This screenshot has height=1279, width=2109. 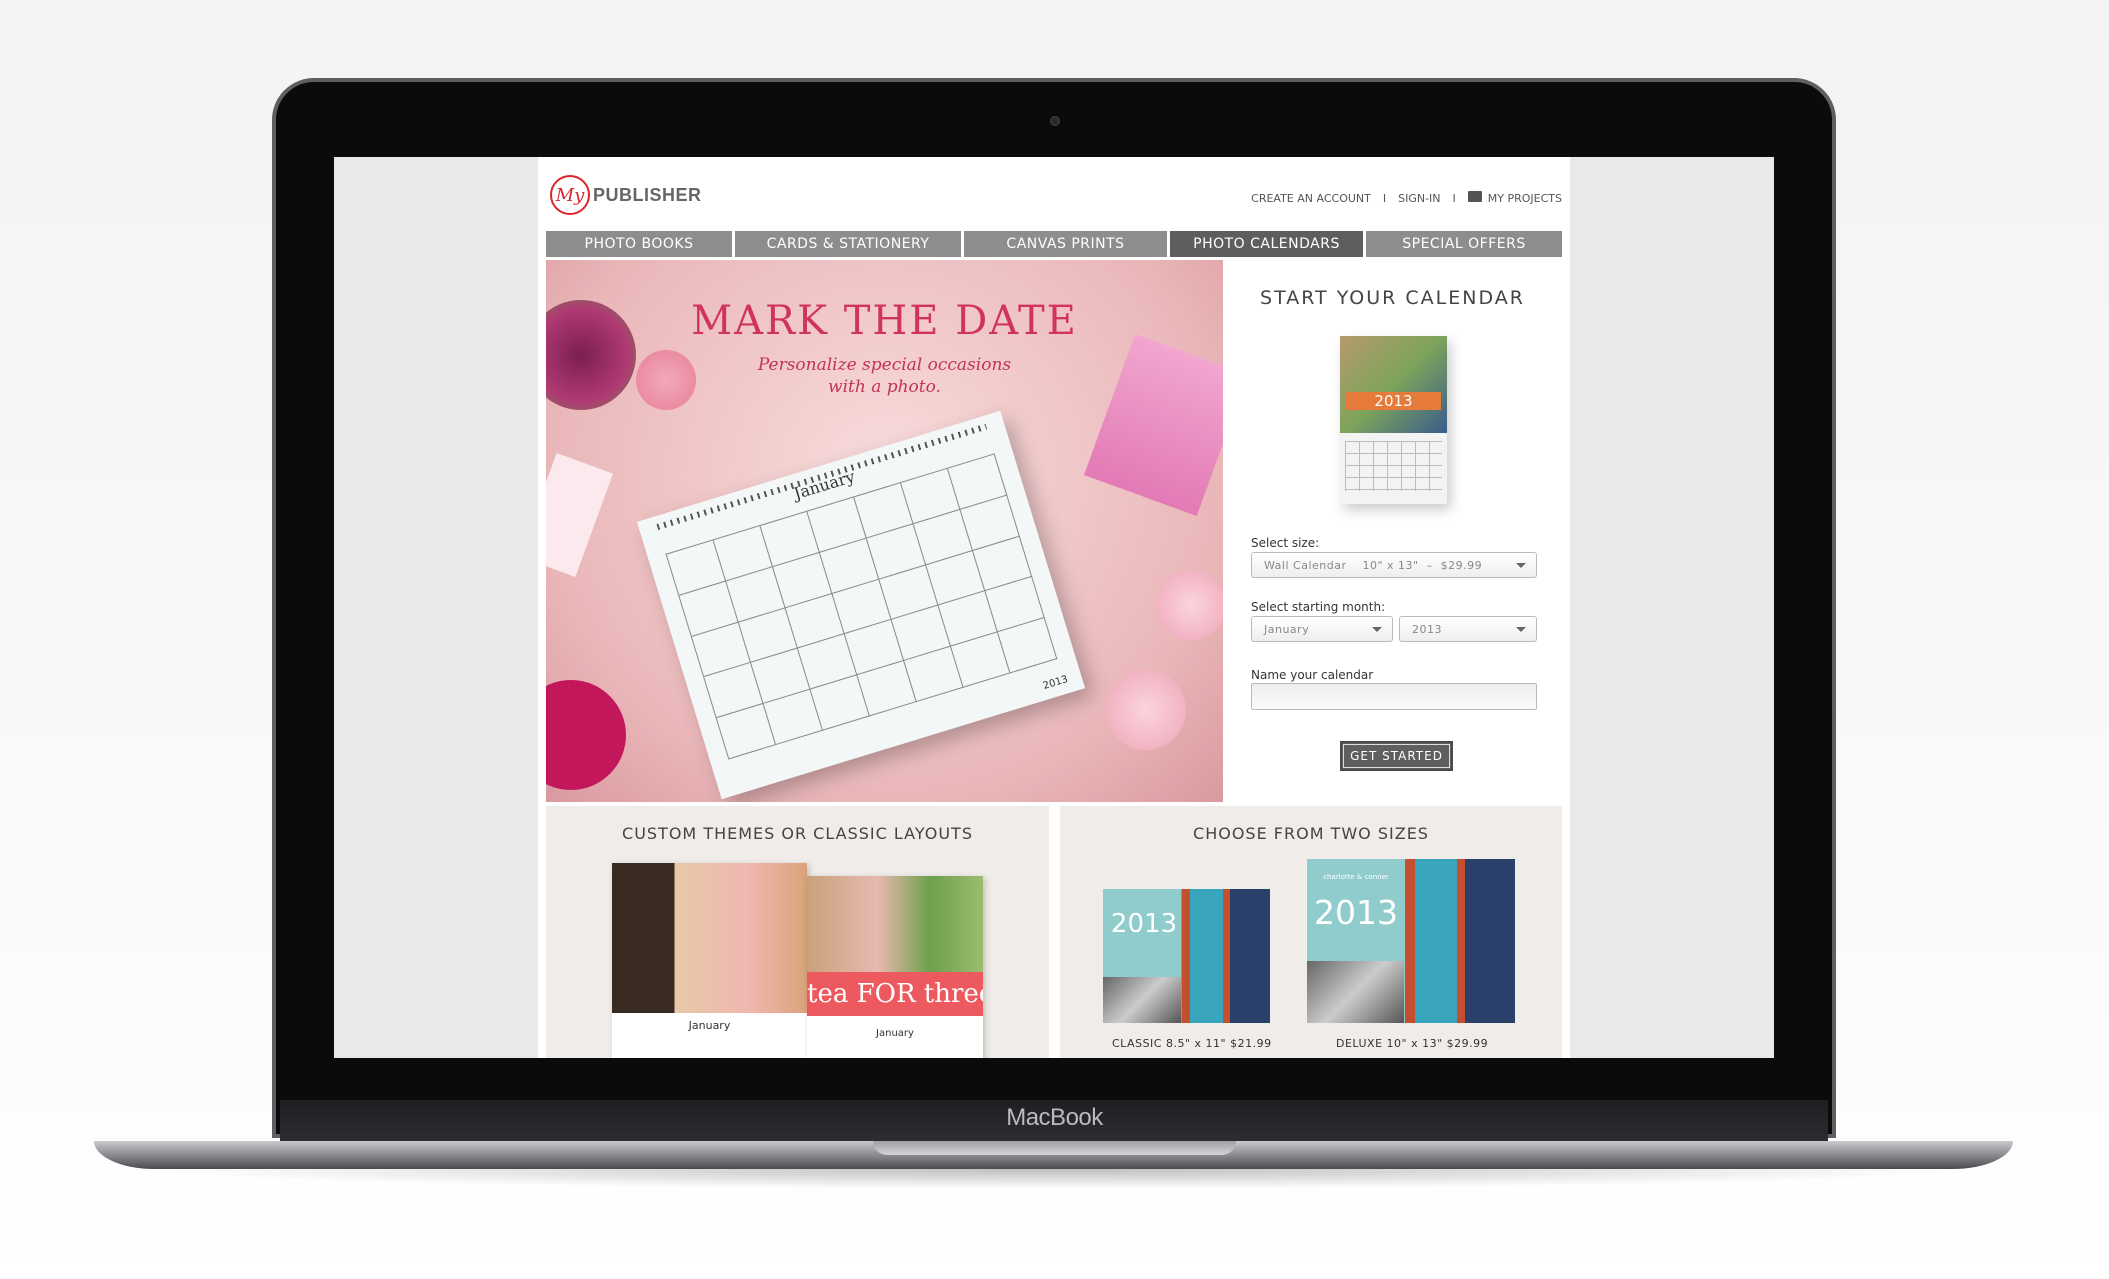 What do you see at coordinates (709, 938) in the screenshot?
I see `baby-photo` at bounding box center [709, 938].